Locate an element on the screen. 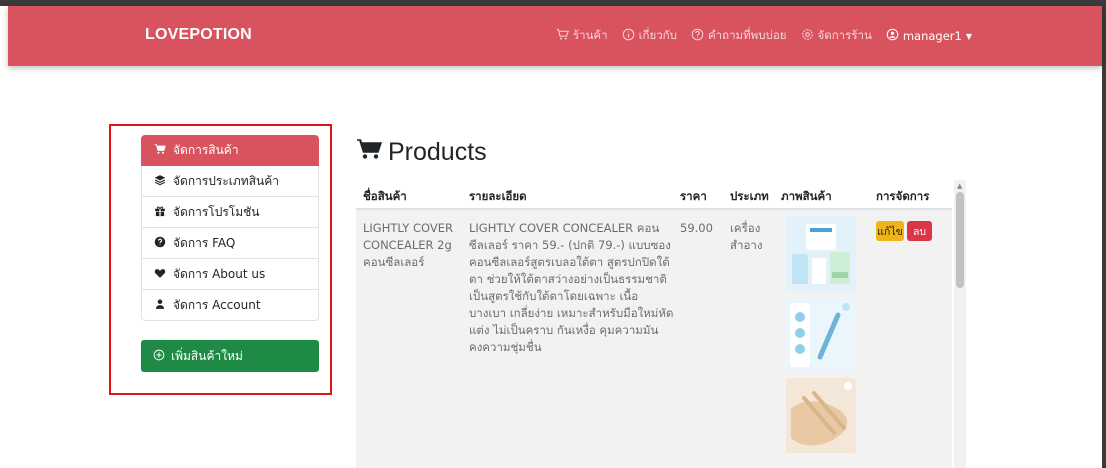 This screenshot has height=468, width=1106. sidebar-item-manage-categories: จัดการประเภทสินค้า is located at coordinates (230, 181).